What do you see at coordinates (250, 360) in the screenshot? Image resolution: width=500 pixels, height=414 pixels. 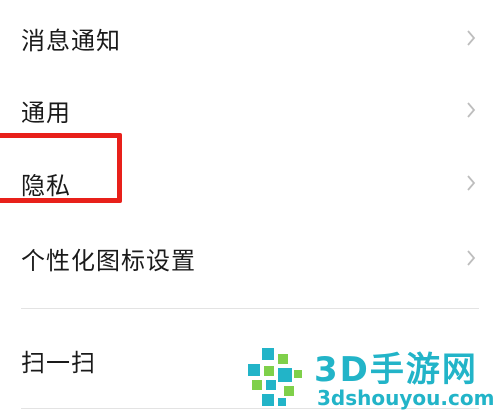 I see `settings-item-scan: 扫一扫` at bounding box center [250, 360].